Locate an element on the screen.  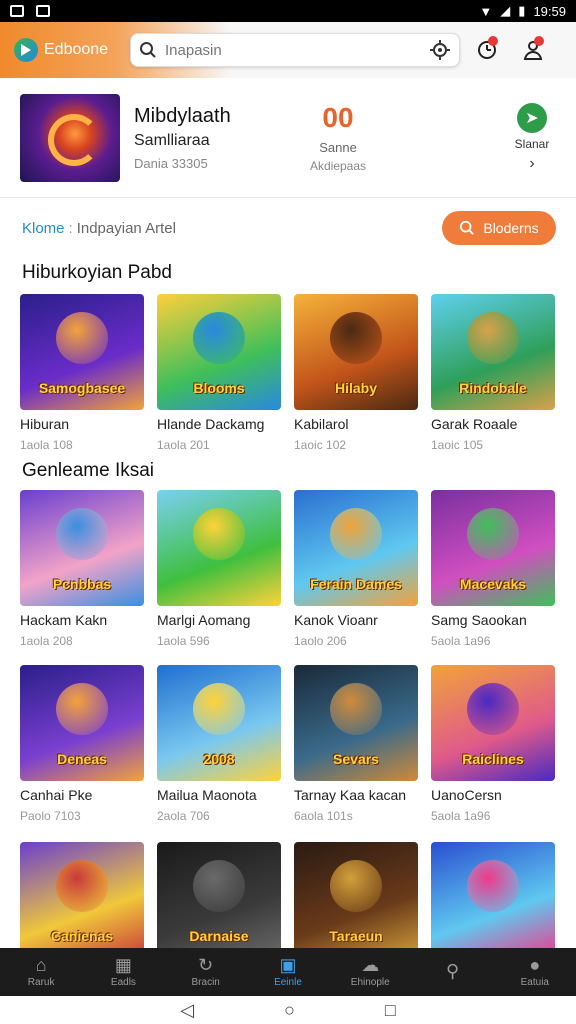
game-title: Canhai Pke is located at coordinates (56, 795).